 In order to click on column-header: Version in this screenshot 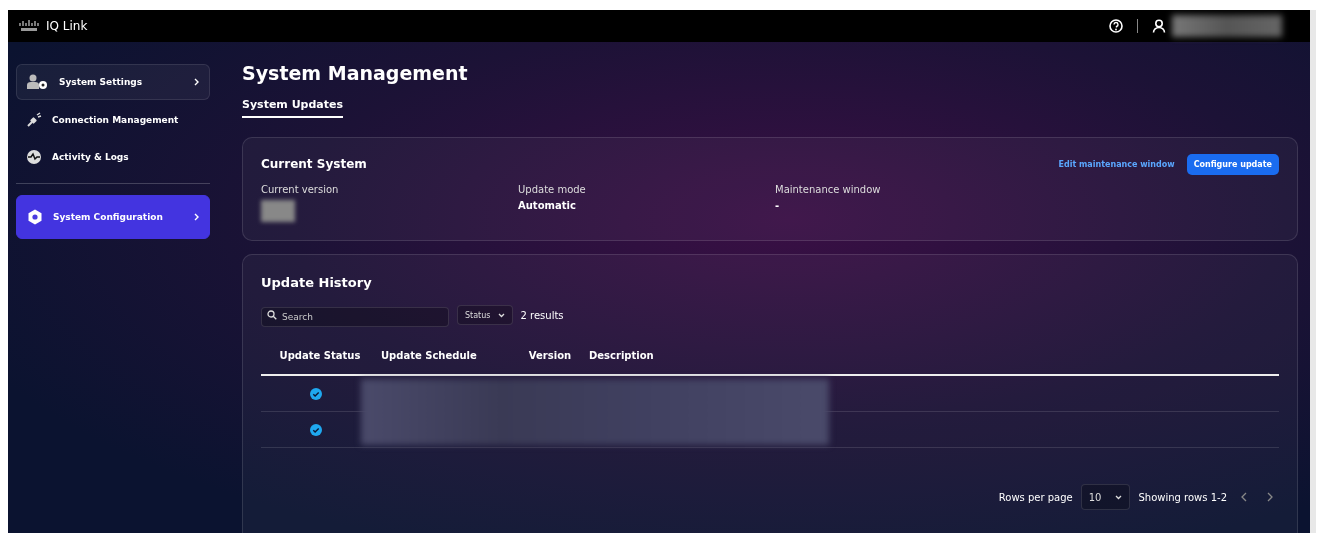, I will do `click(550, 356)`.